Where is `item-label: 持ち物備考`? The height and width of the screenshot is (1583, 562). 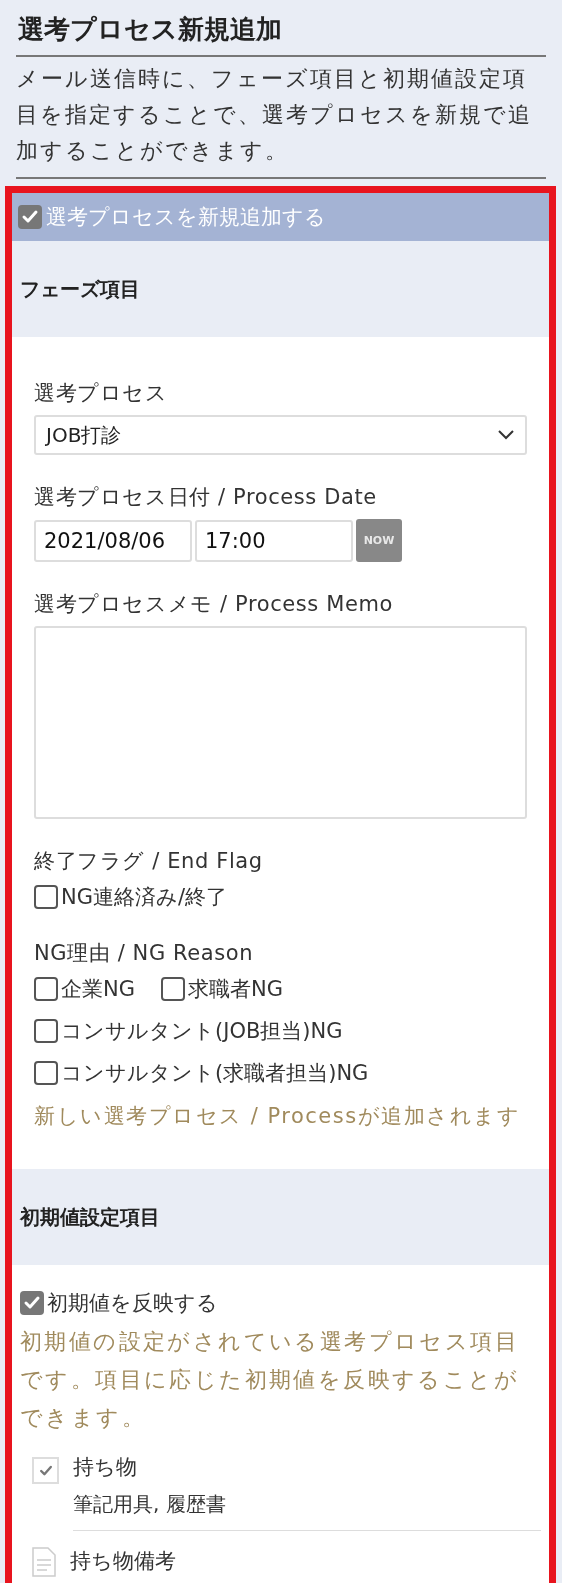 item-label: 持ち物備考 is located at coordinates (123, 1561).